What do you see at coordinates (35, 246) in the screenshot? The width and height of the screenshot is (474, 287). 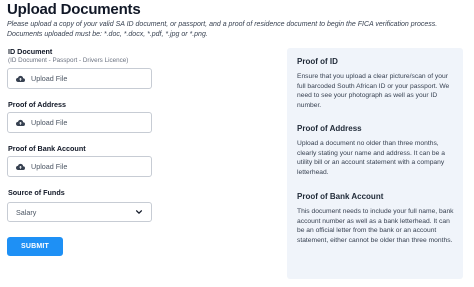 I see `submit-button: SUBMIT` at bounding box center [35, 246].